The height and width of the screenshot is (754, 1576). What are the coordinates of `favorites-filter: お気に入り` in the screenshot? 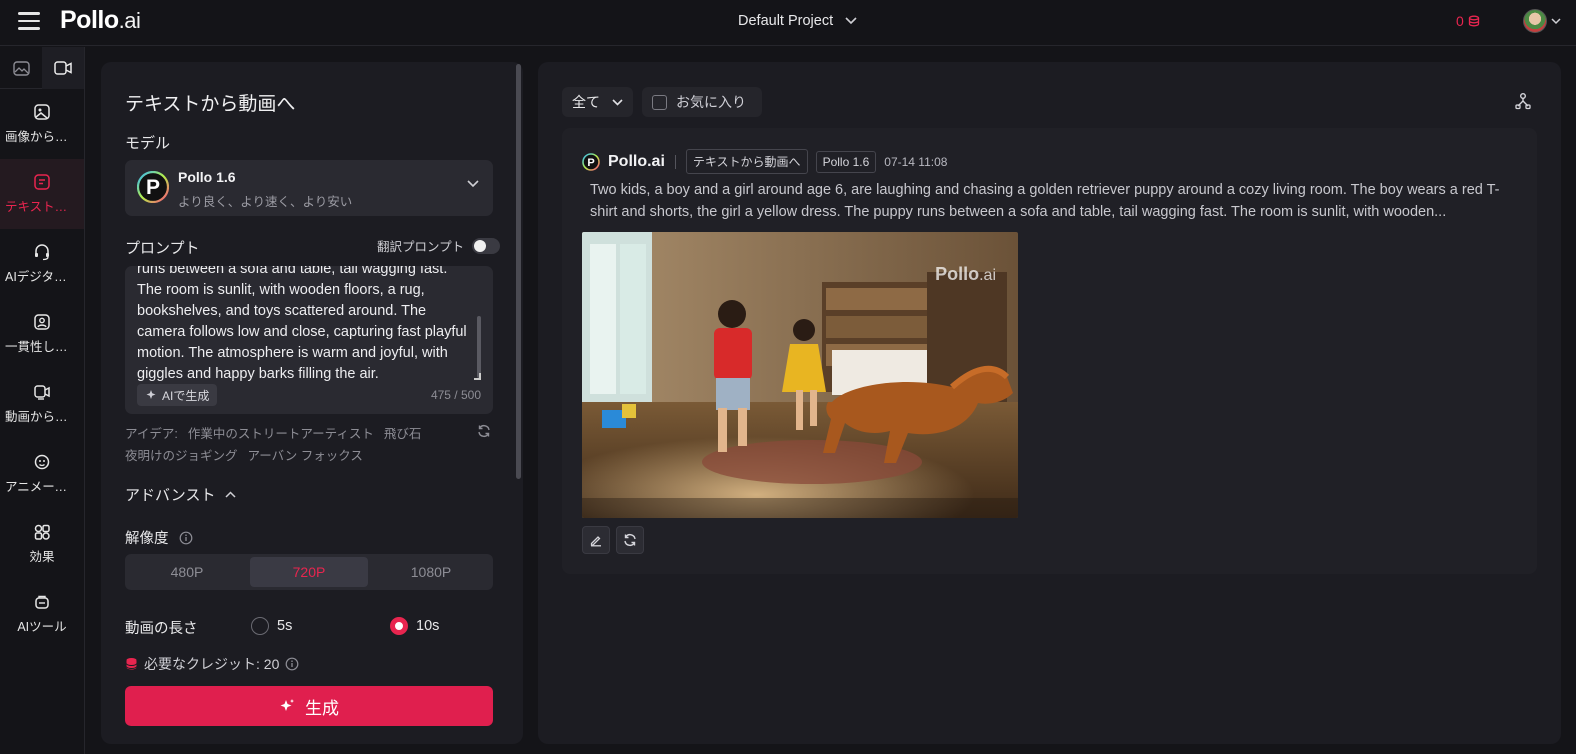 It's located at (702, 102).